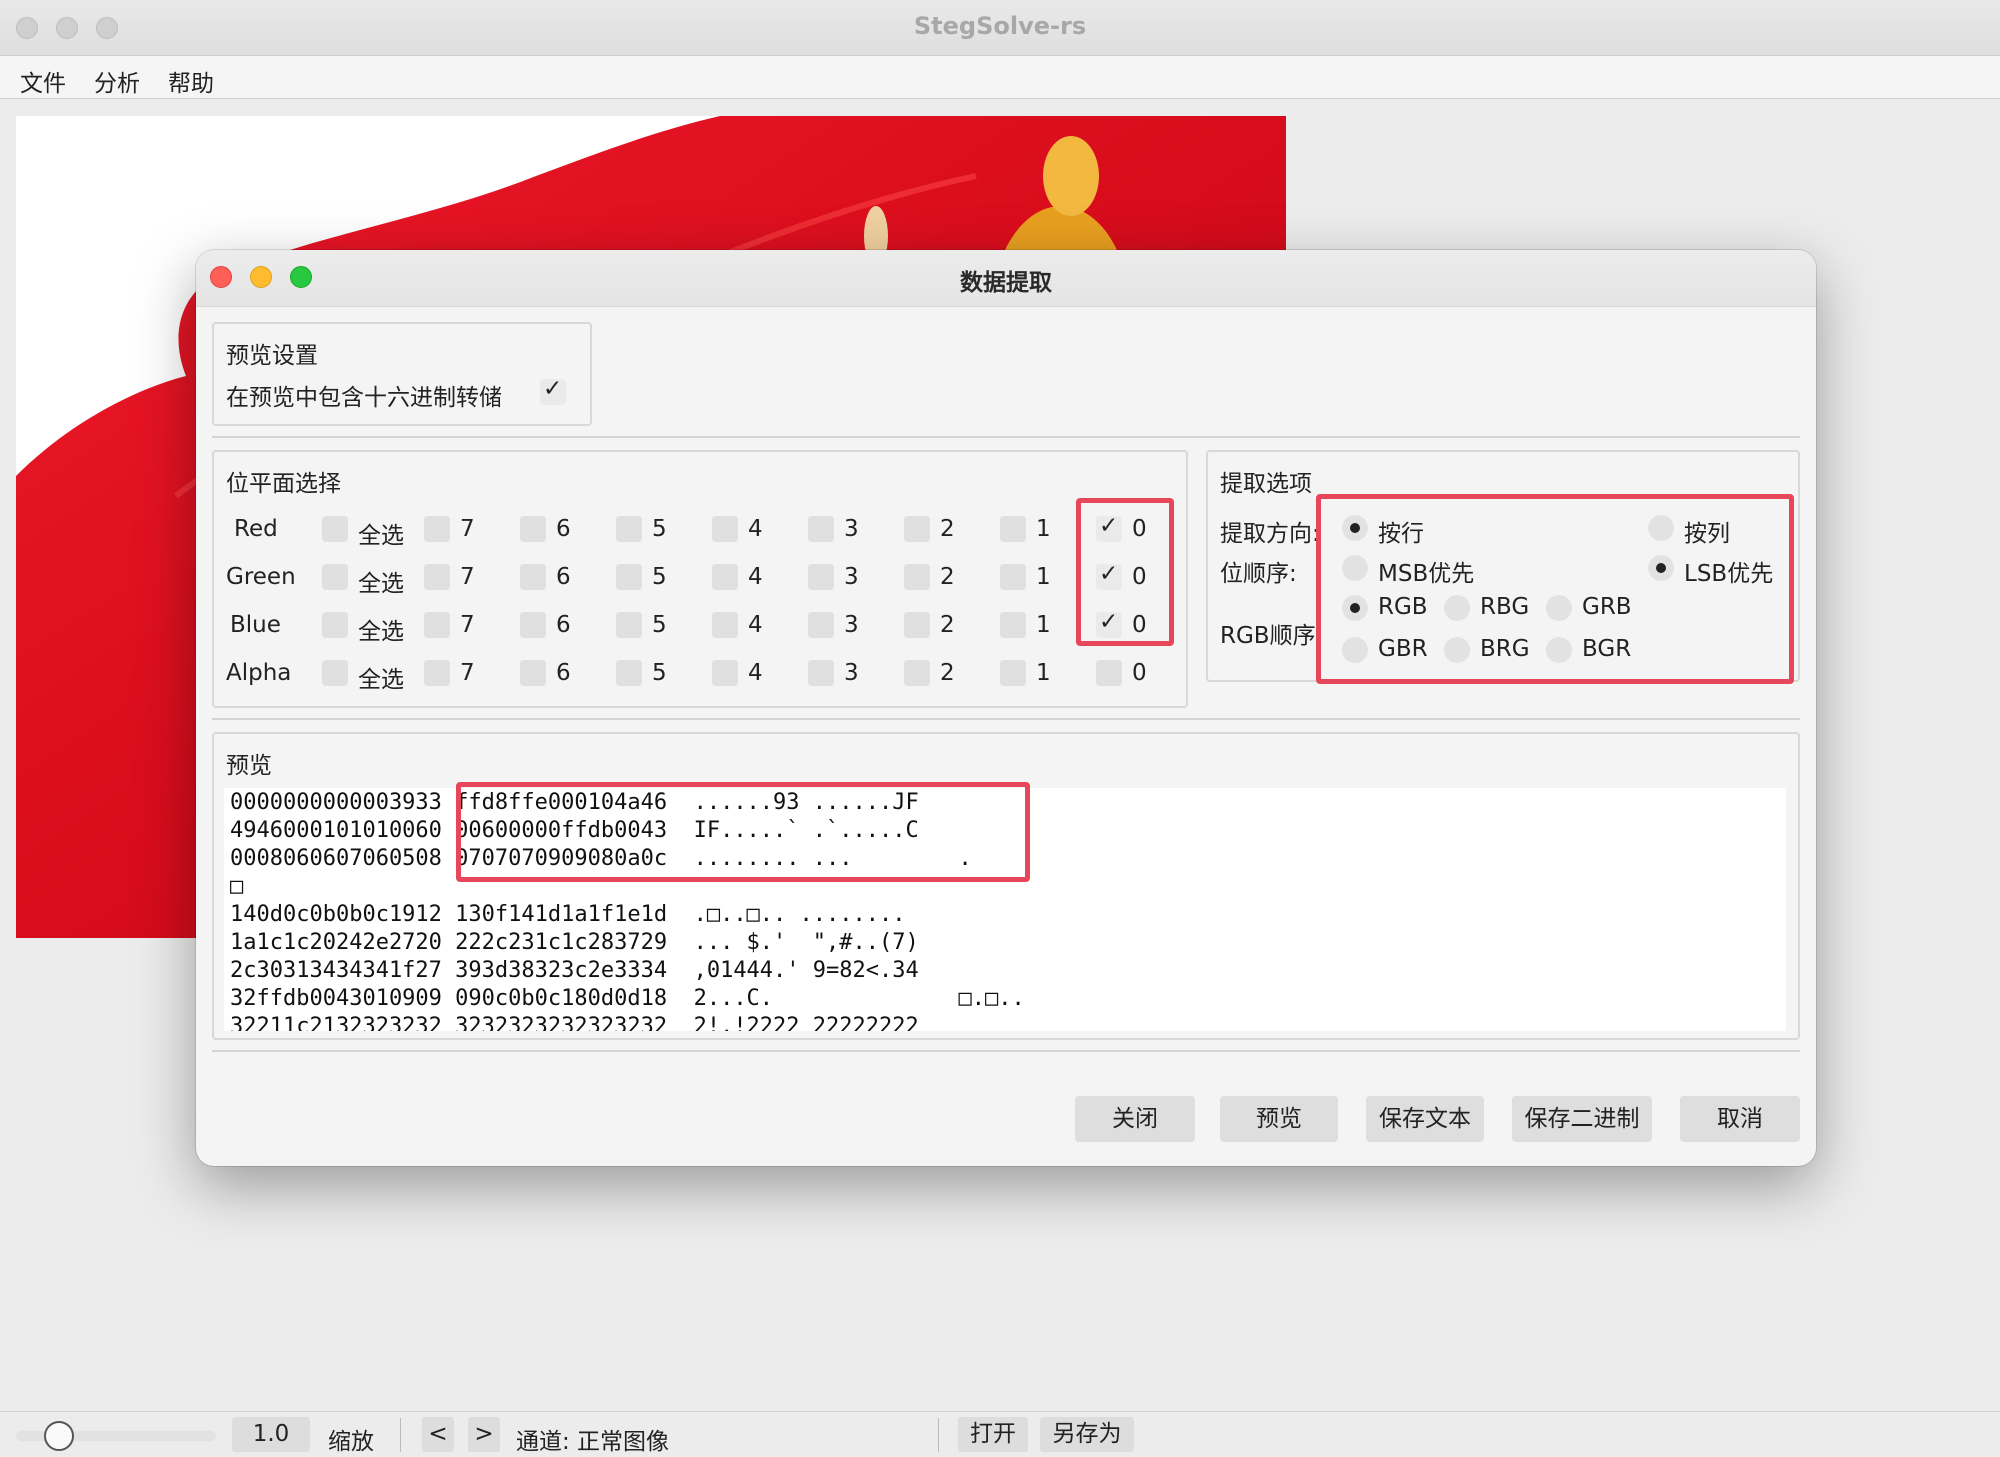  Describe the element at coordinates (271, 1434) in the screenshot. I see `zoom-value: 1.0` at that location.